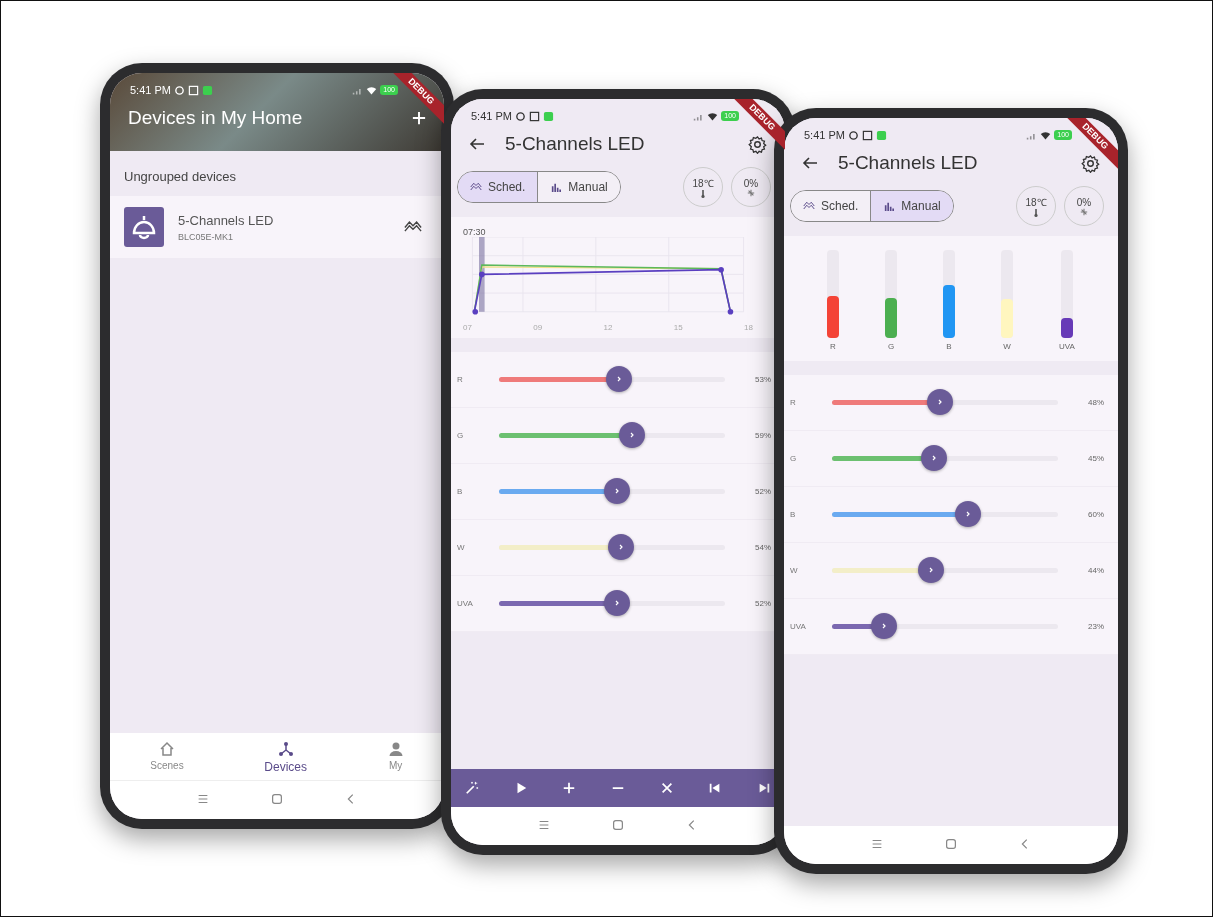 The width and height of the screenshot is (1213, 917). What do you see at coordinates (144, 227) in the screenshot?
I see `lamp-icon` at bounding box center [144, 227].